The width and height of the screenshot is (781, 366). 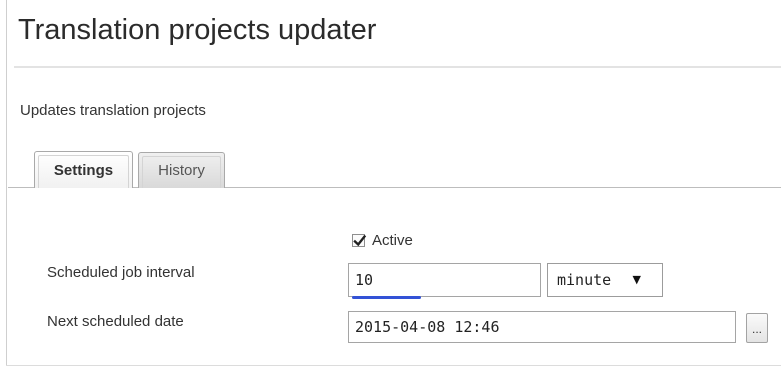 I want to click on next-date-label: Next scheduled date, so click(x=115, y=321).